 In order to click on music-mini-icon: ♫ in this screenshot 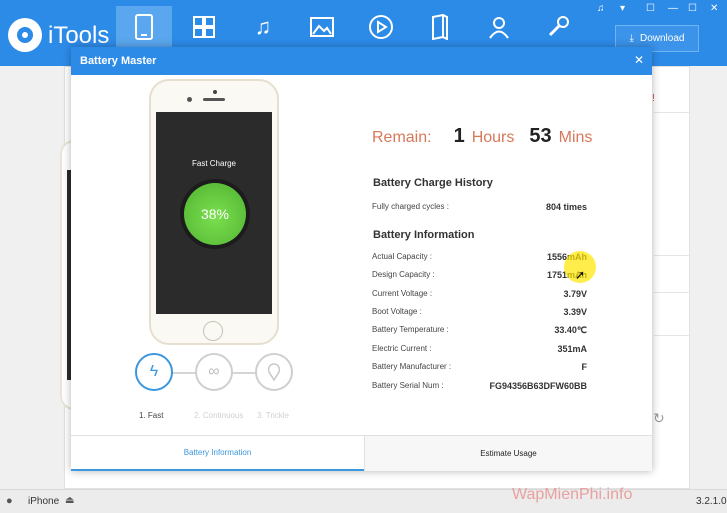, I will do `click(601, 8)`.